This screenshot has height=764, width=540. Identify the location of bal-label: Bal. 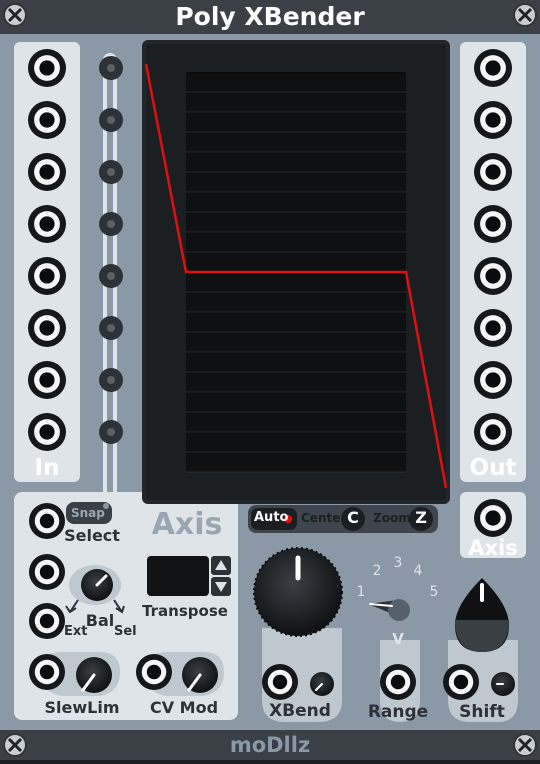
(100, 620).